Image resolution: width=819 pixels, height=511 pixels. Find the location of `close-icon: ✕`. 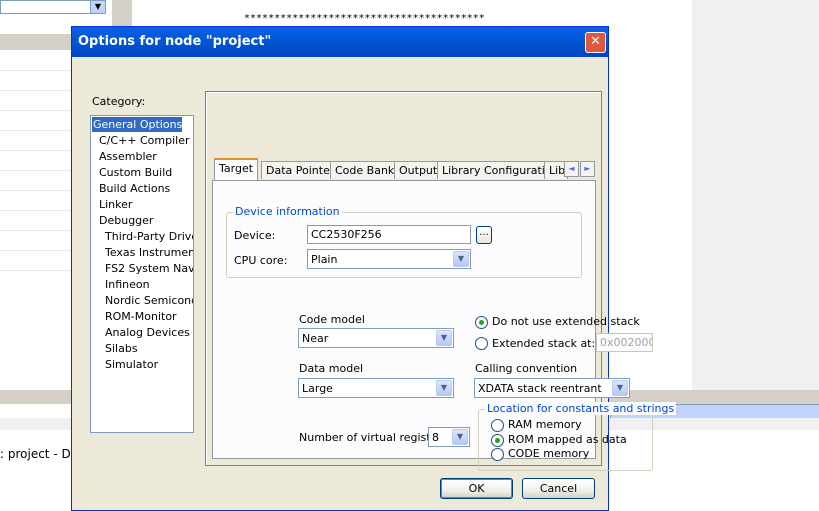

close-icon: ✕ is located at coordinates (595, 42).